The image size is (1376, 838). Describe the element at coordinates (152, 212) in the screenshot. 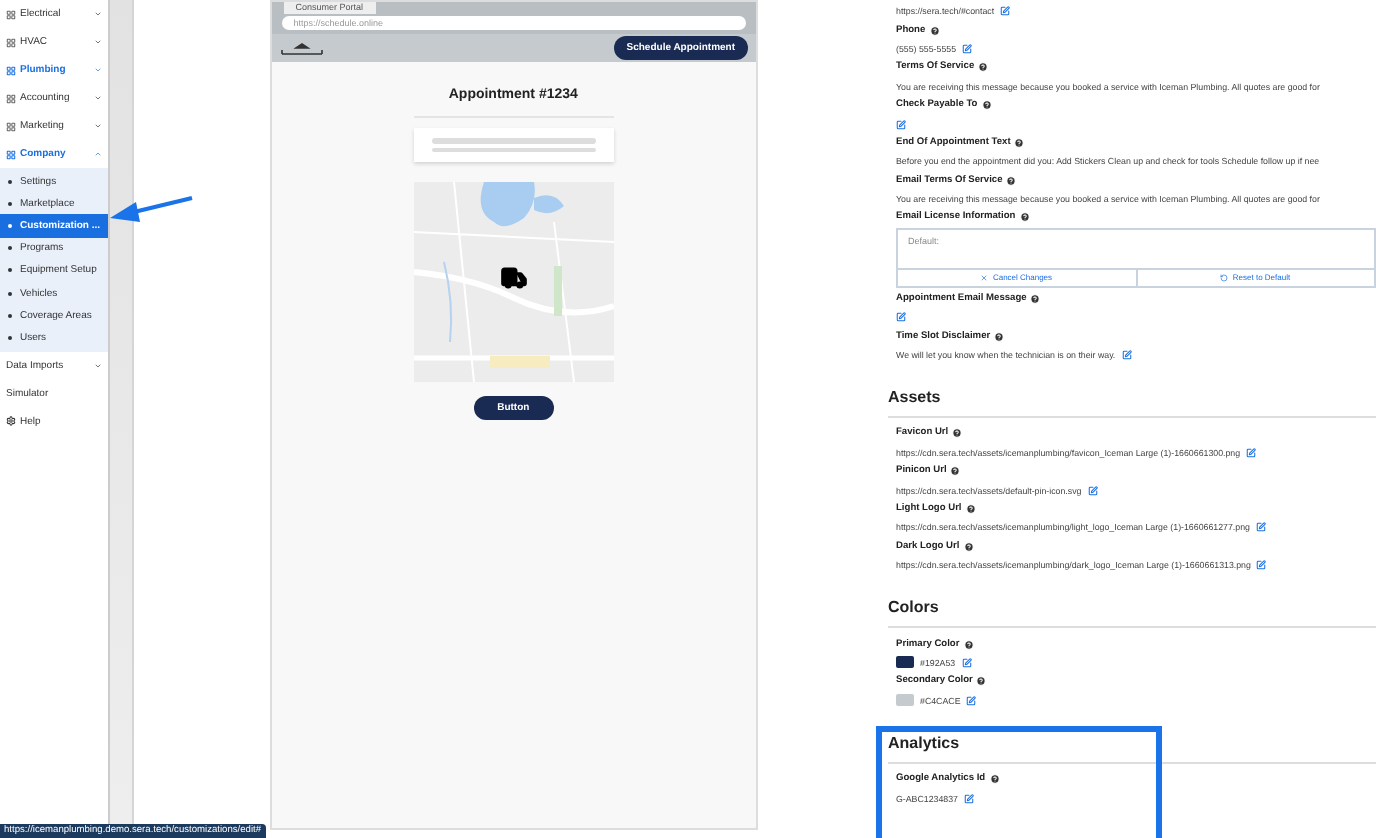

I see `annotation-arrow` at that location.